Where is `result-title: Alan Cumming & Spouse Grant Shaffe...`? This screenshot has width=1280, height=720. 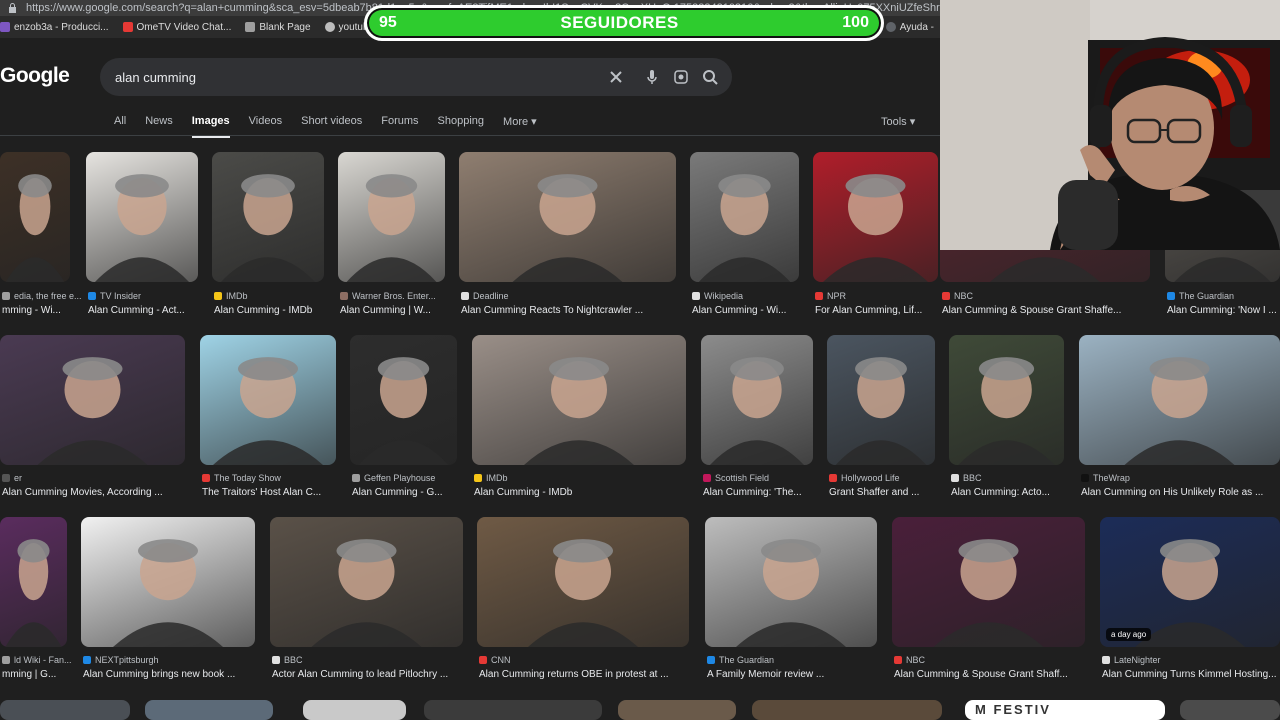 result-title: Alan Cumming & Spouse Grant Shaffe... is located at coordinates (1054, 310).